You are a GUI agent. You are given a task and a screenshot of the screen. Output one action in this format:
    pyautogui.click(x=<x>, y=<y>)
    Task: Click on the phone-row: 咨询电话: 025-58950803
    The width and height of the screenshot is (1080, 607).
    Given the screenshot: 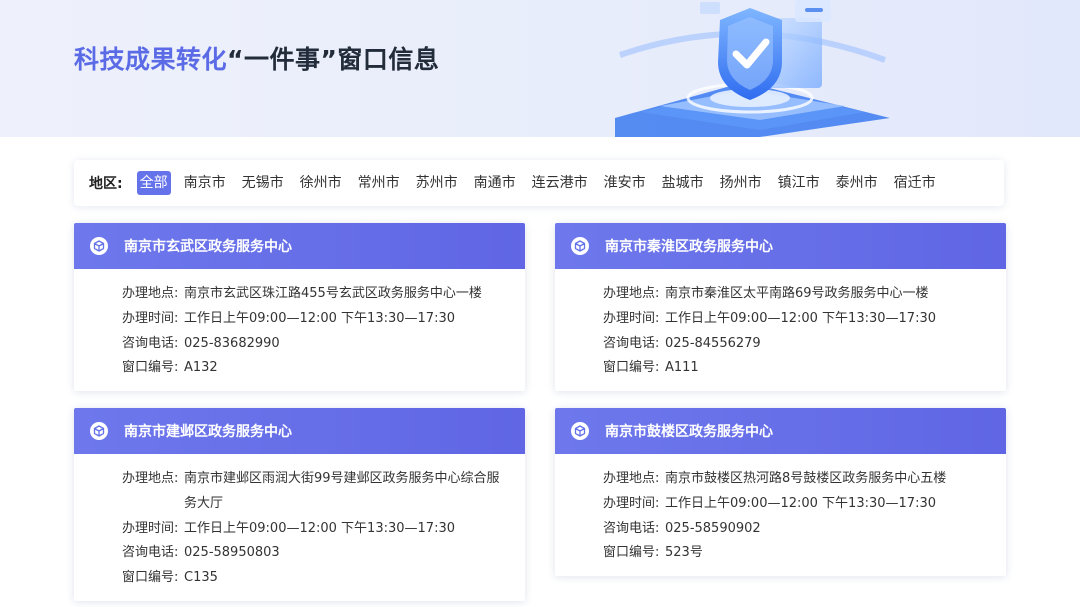 What is the action you would take?
    pyautogui.click(x=323, y=553)
    